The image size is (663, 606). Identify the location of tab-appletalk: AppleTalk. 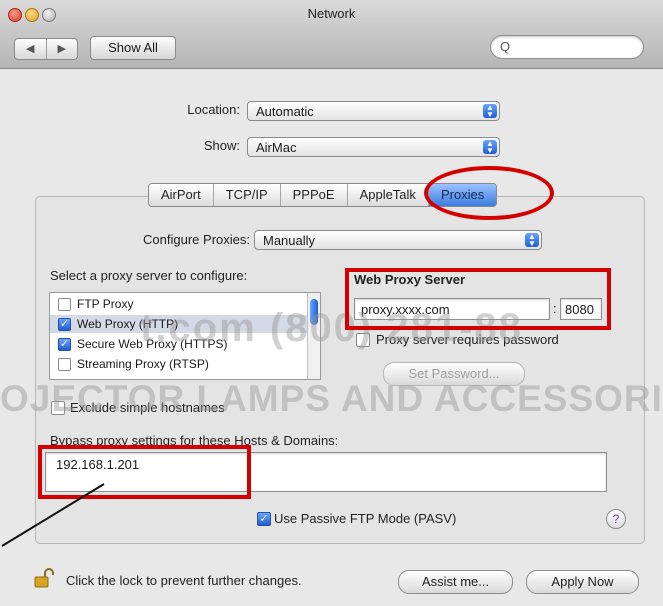
(388, 195).